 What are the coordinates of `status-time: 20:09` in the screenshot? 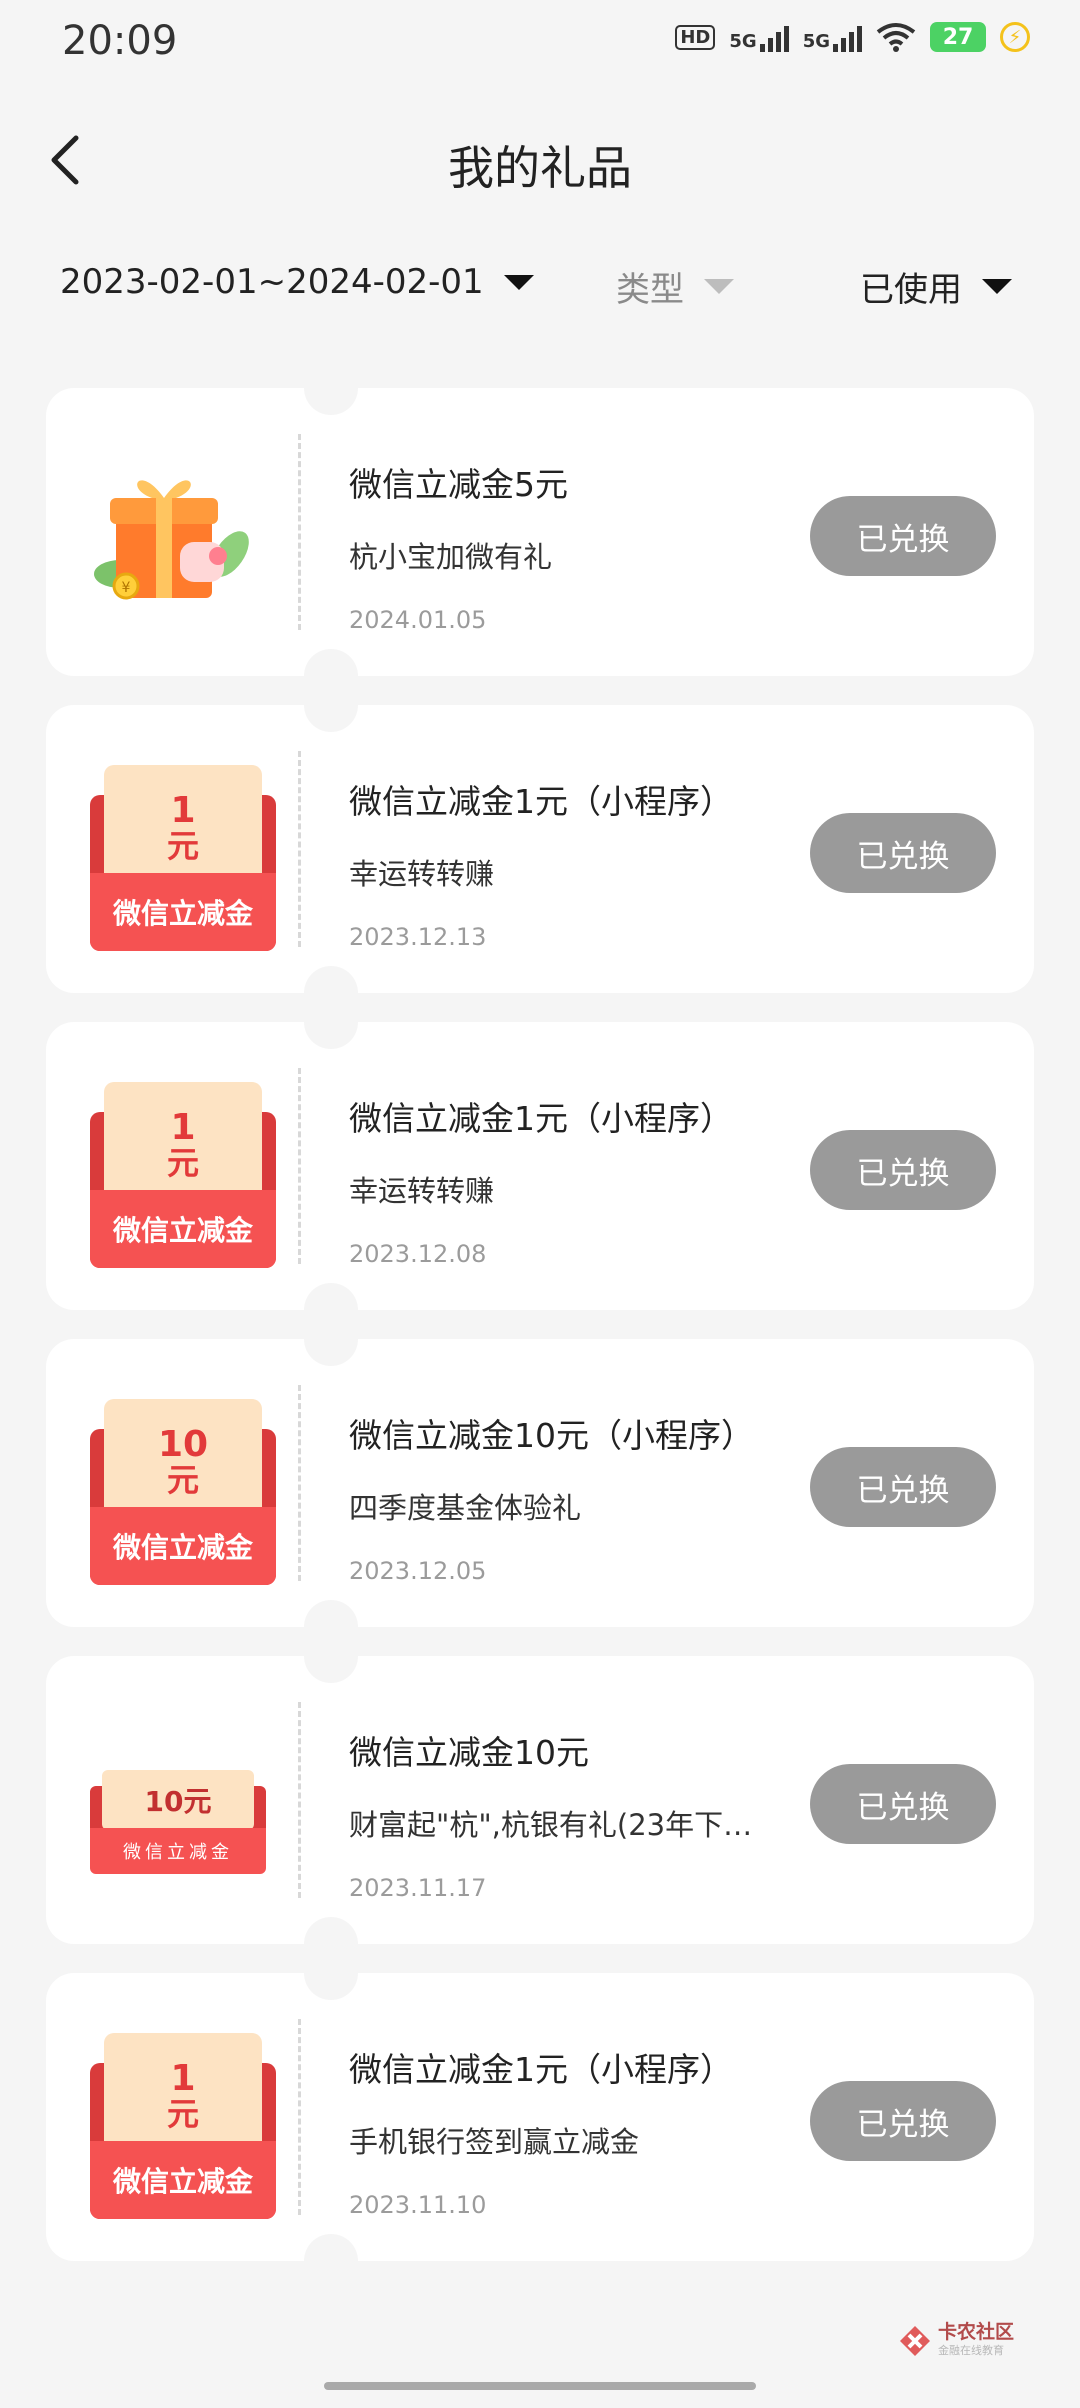 It's located at (120, 41).